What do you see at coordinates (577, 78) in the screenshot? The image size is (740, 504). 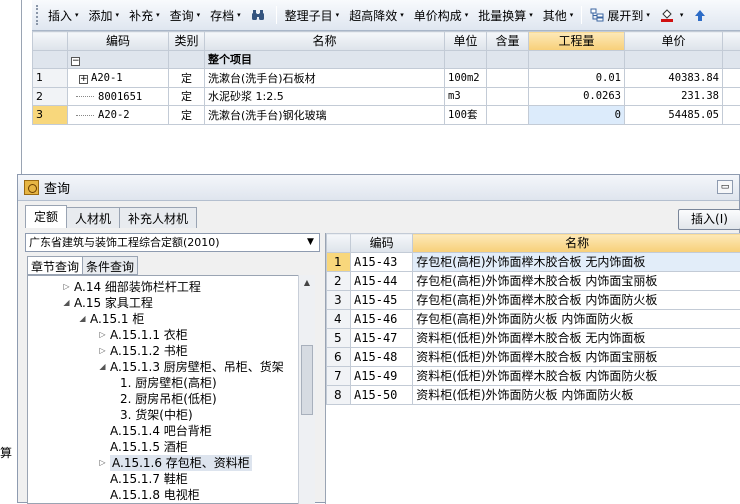 I see `quantity-cell: 0.01` at bounding box center [577, 78].